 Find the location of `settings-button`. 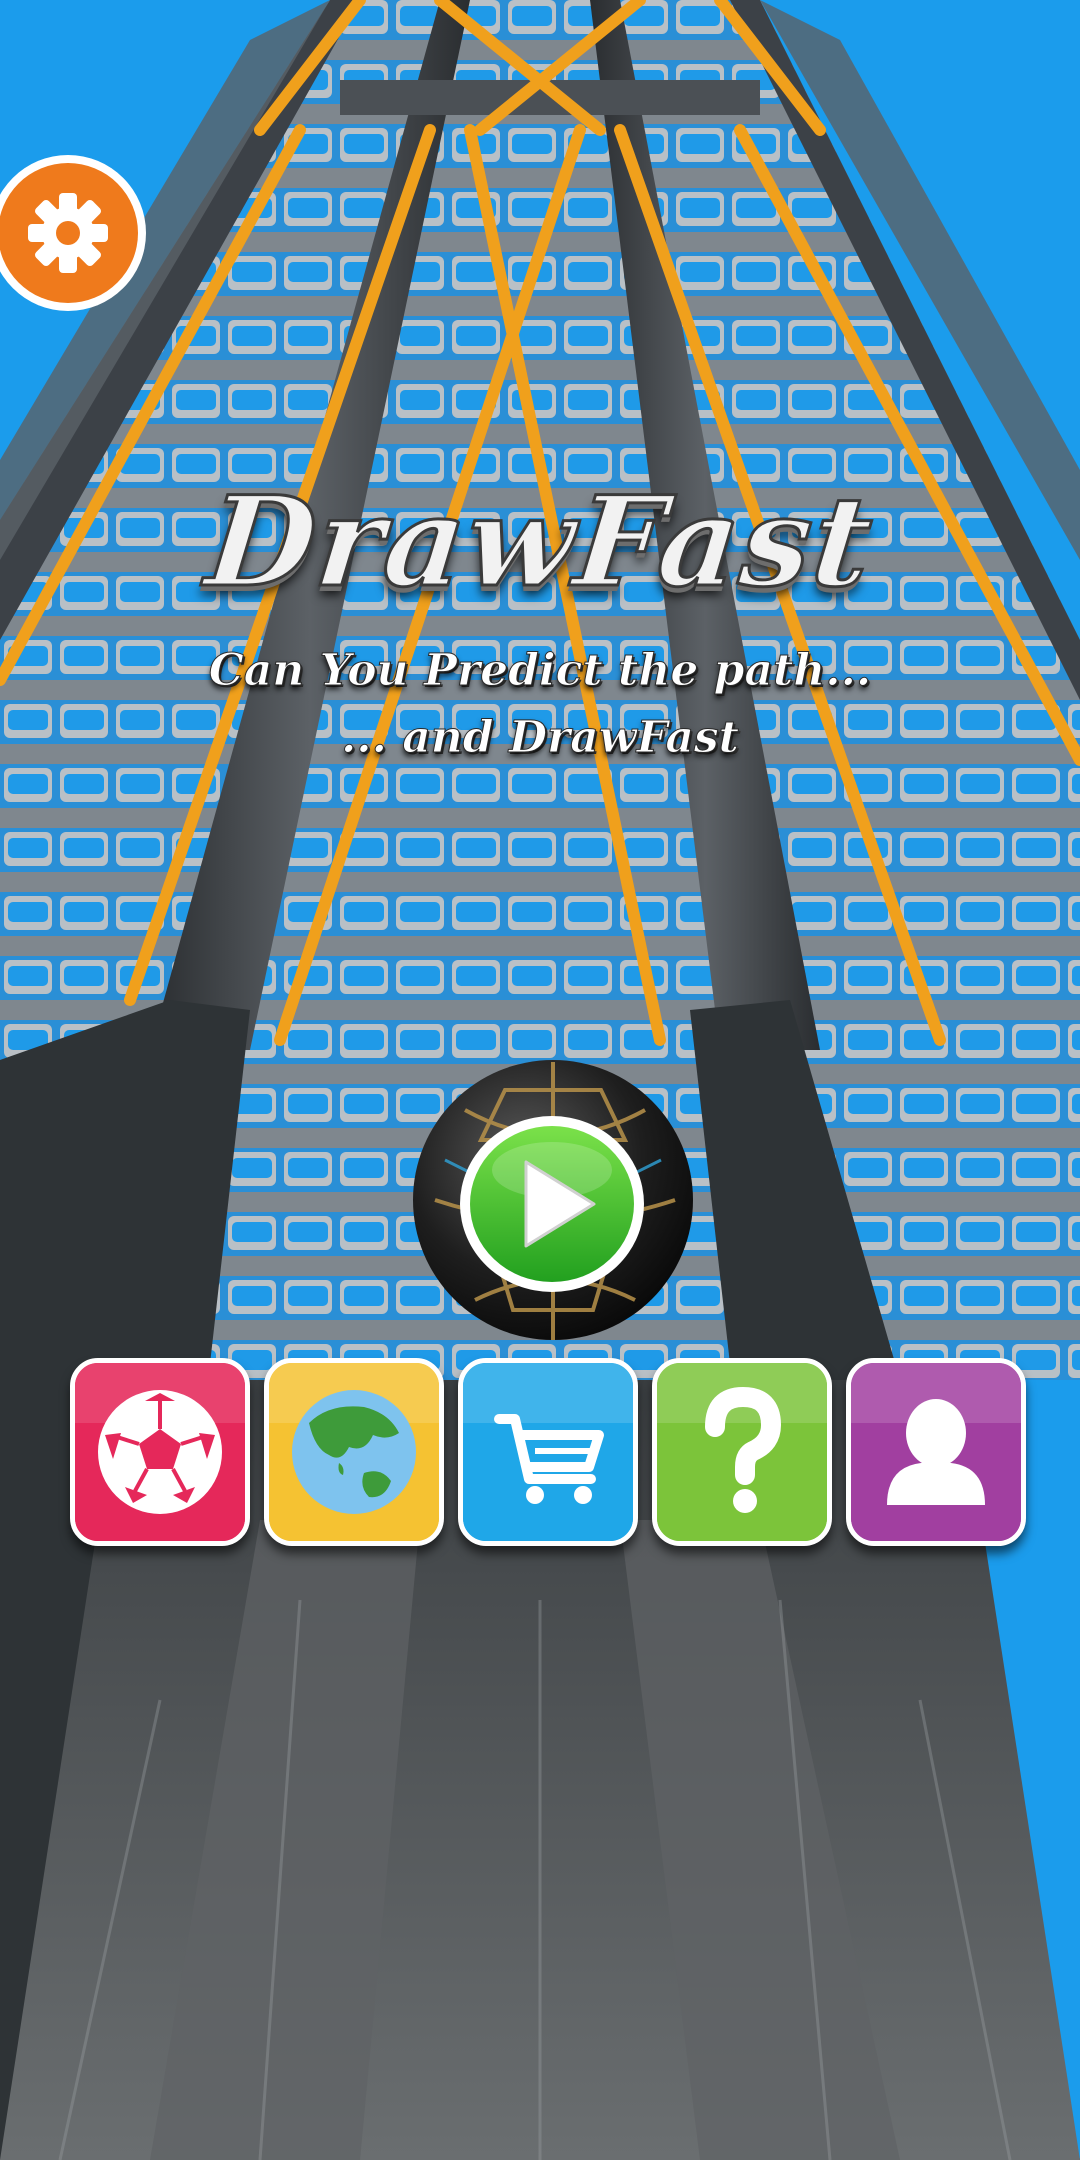

settings-button is located at coordinates (74, 233).